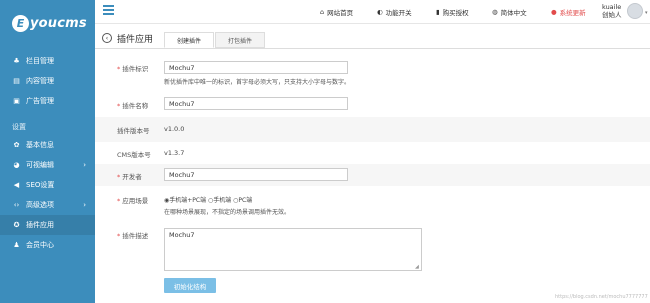 This screenshot has width=650, height=303. I want to click on nav-label: 网站首页, so click(340, 13).